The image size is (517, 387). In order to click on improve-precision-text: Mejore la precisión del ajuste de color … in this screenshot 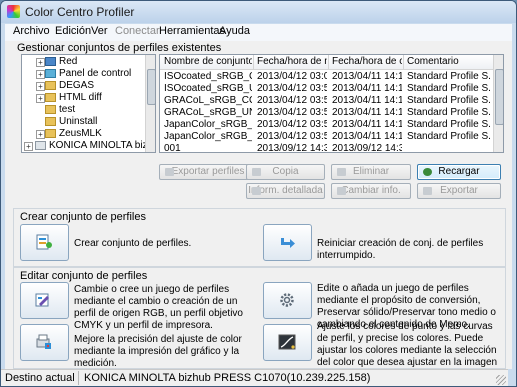, I will do `click(158, 351)`.